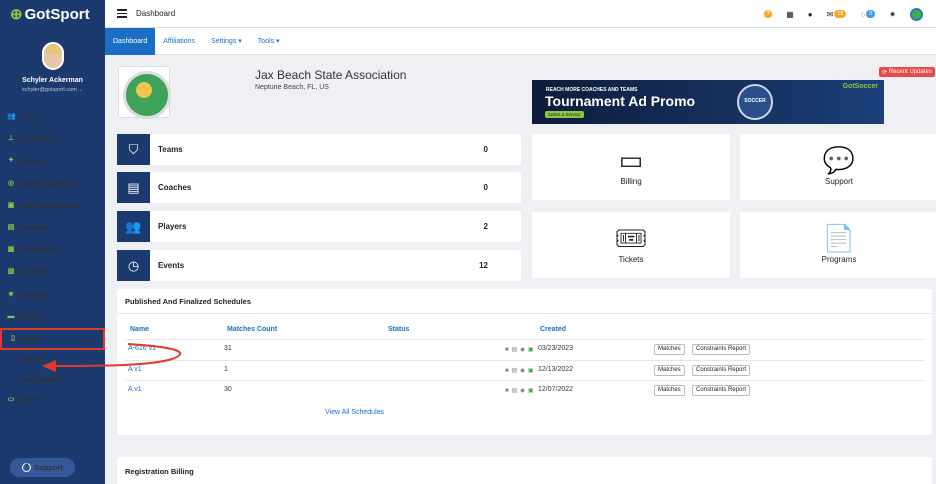  I want to click on sidebar-item-label: Archives, so click(34, 272).